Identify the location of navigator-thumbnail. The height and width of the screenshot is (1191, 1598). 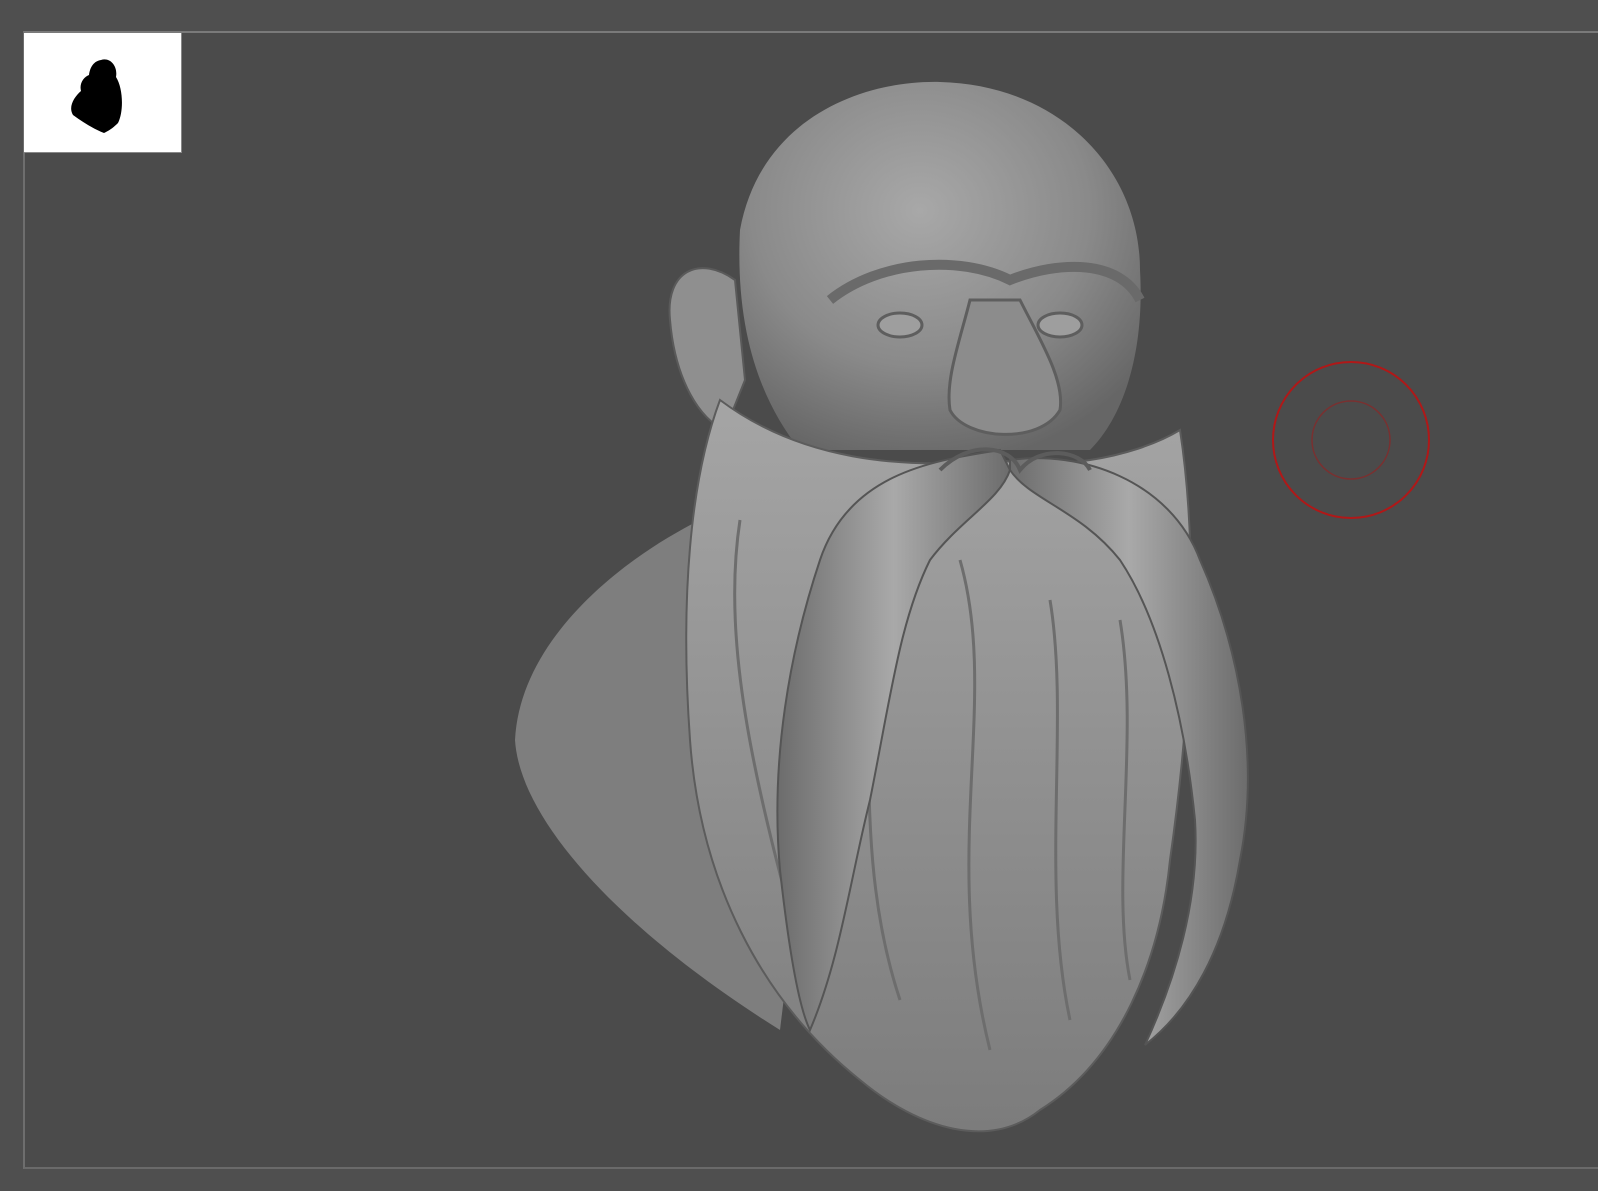
(103, 93).